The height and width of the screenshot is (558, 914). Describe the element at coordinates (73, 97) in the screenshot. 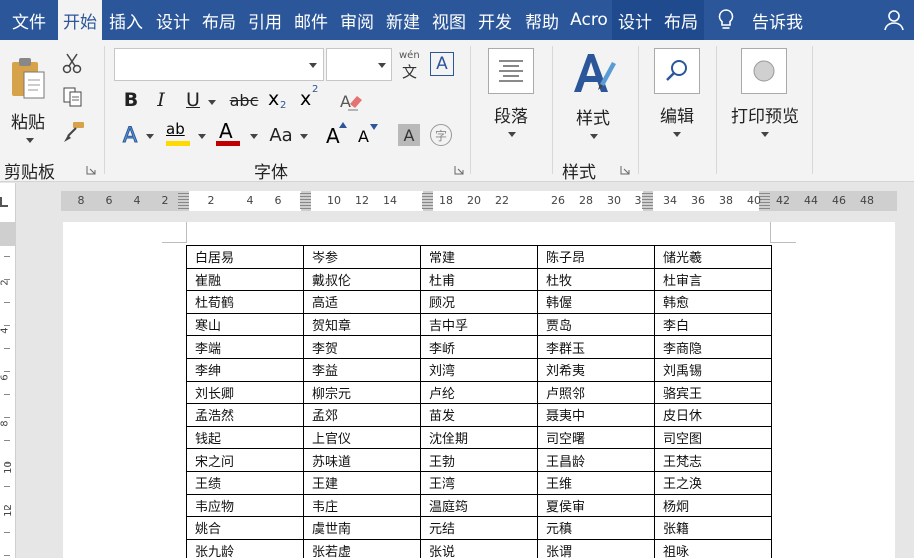

I see `copy-icon` at that location.